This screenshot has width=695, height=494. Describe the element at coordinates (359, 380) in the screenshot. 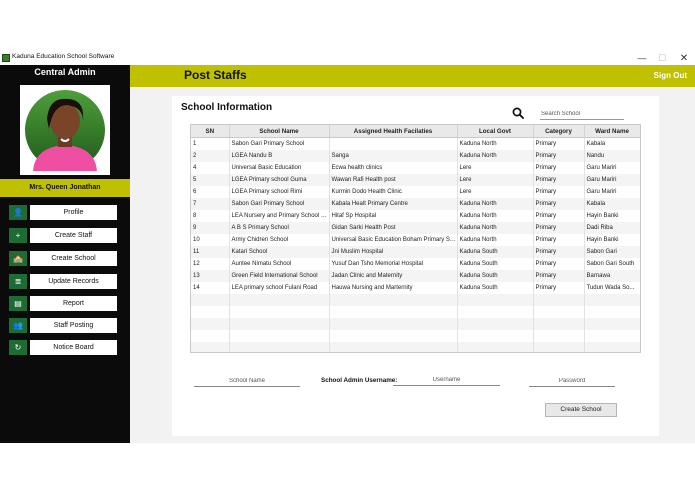

I see `school-admin-username-label: School Admin Username:` at that location.